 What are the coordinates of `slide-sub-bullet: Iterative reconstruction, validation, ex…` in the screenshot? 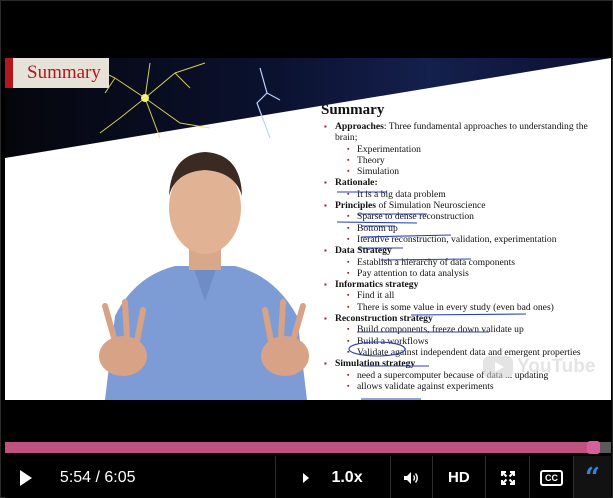 It's located at (466, 240).